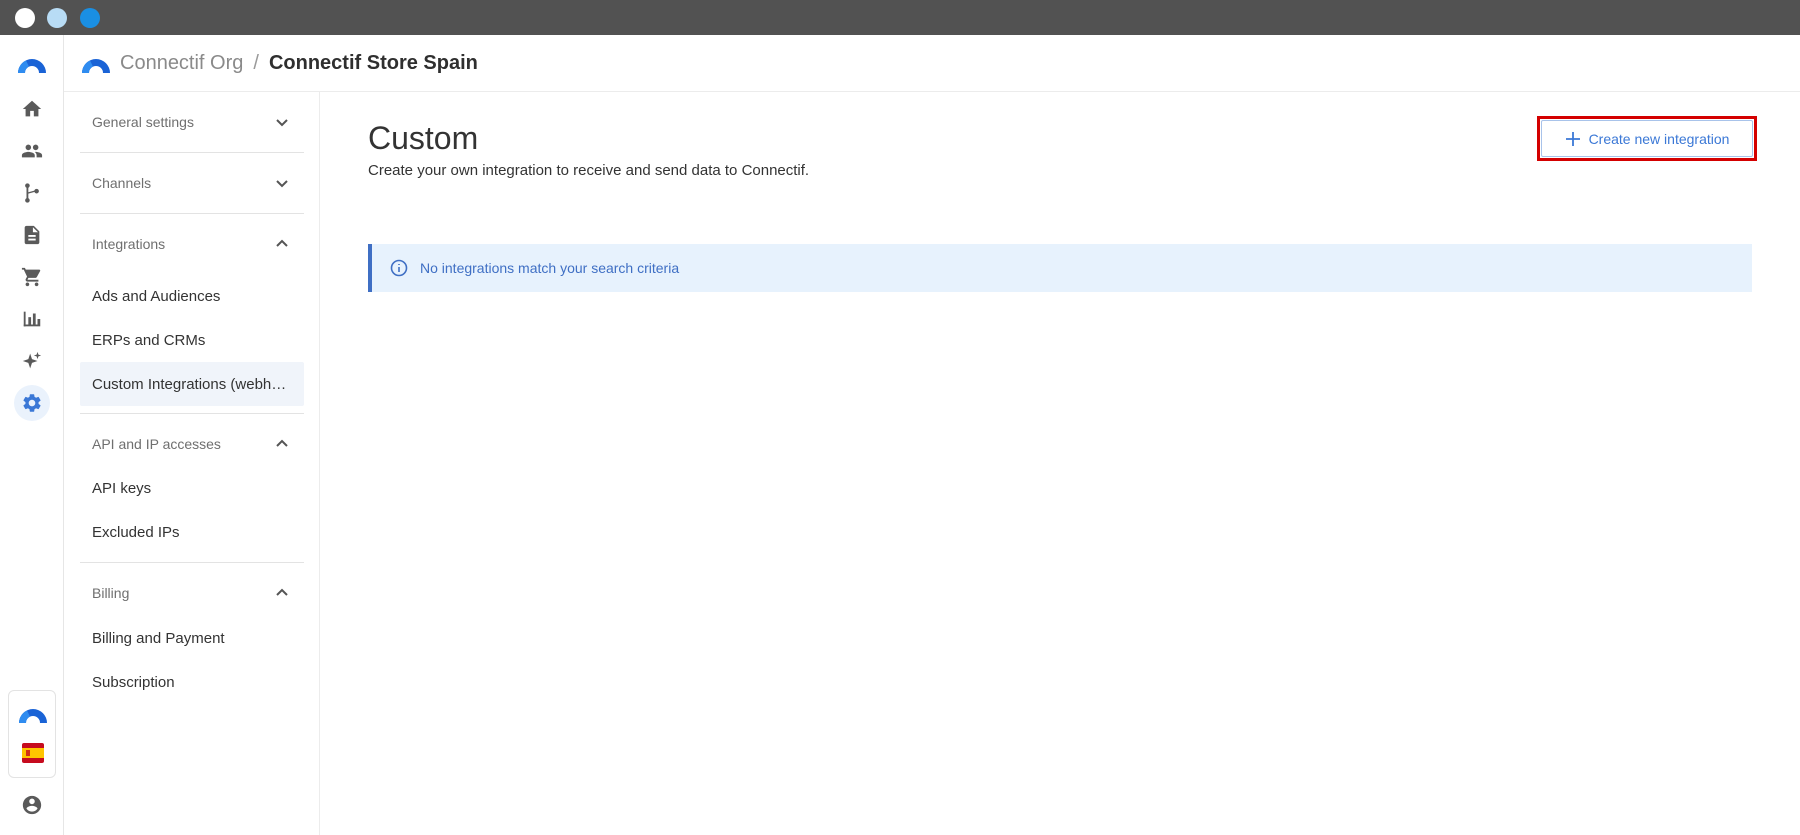 The width and height of the screenshot is (1800, 835). I want to click on menu-item-label: Custom Integrations (webhooks), so click(192, 384).